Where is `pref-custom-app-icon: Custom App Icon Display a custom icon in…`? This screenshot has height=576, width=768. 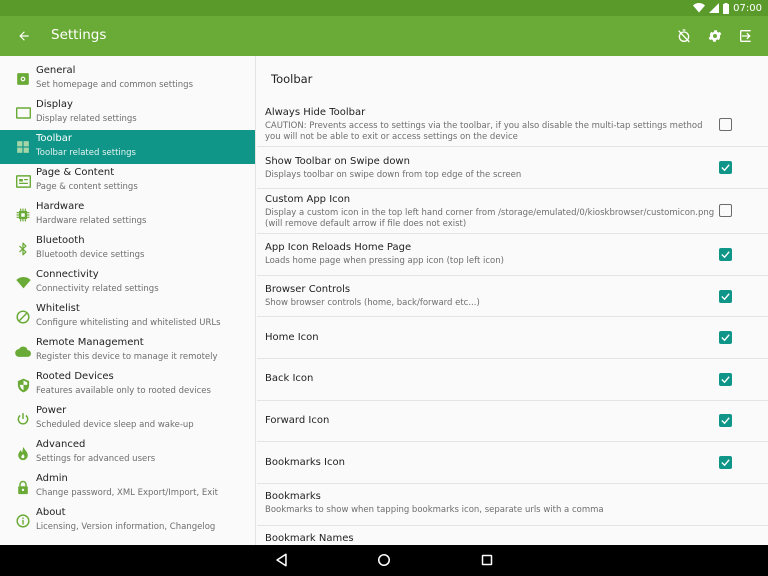
pref-custom-app-icon: Custom App Icon Display a custom icon in… is located at coordinates (512, 211).